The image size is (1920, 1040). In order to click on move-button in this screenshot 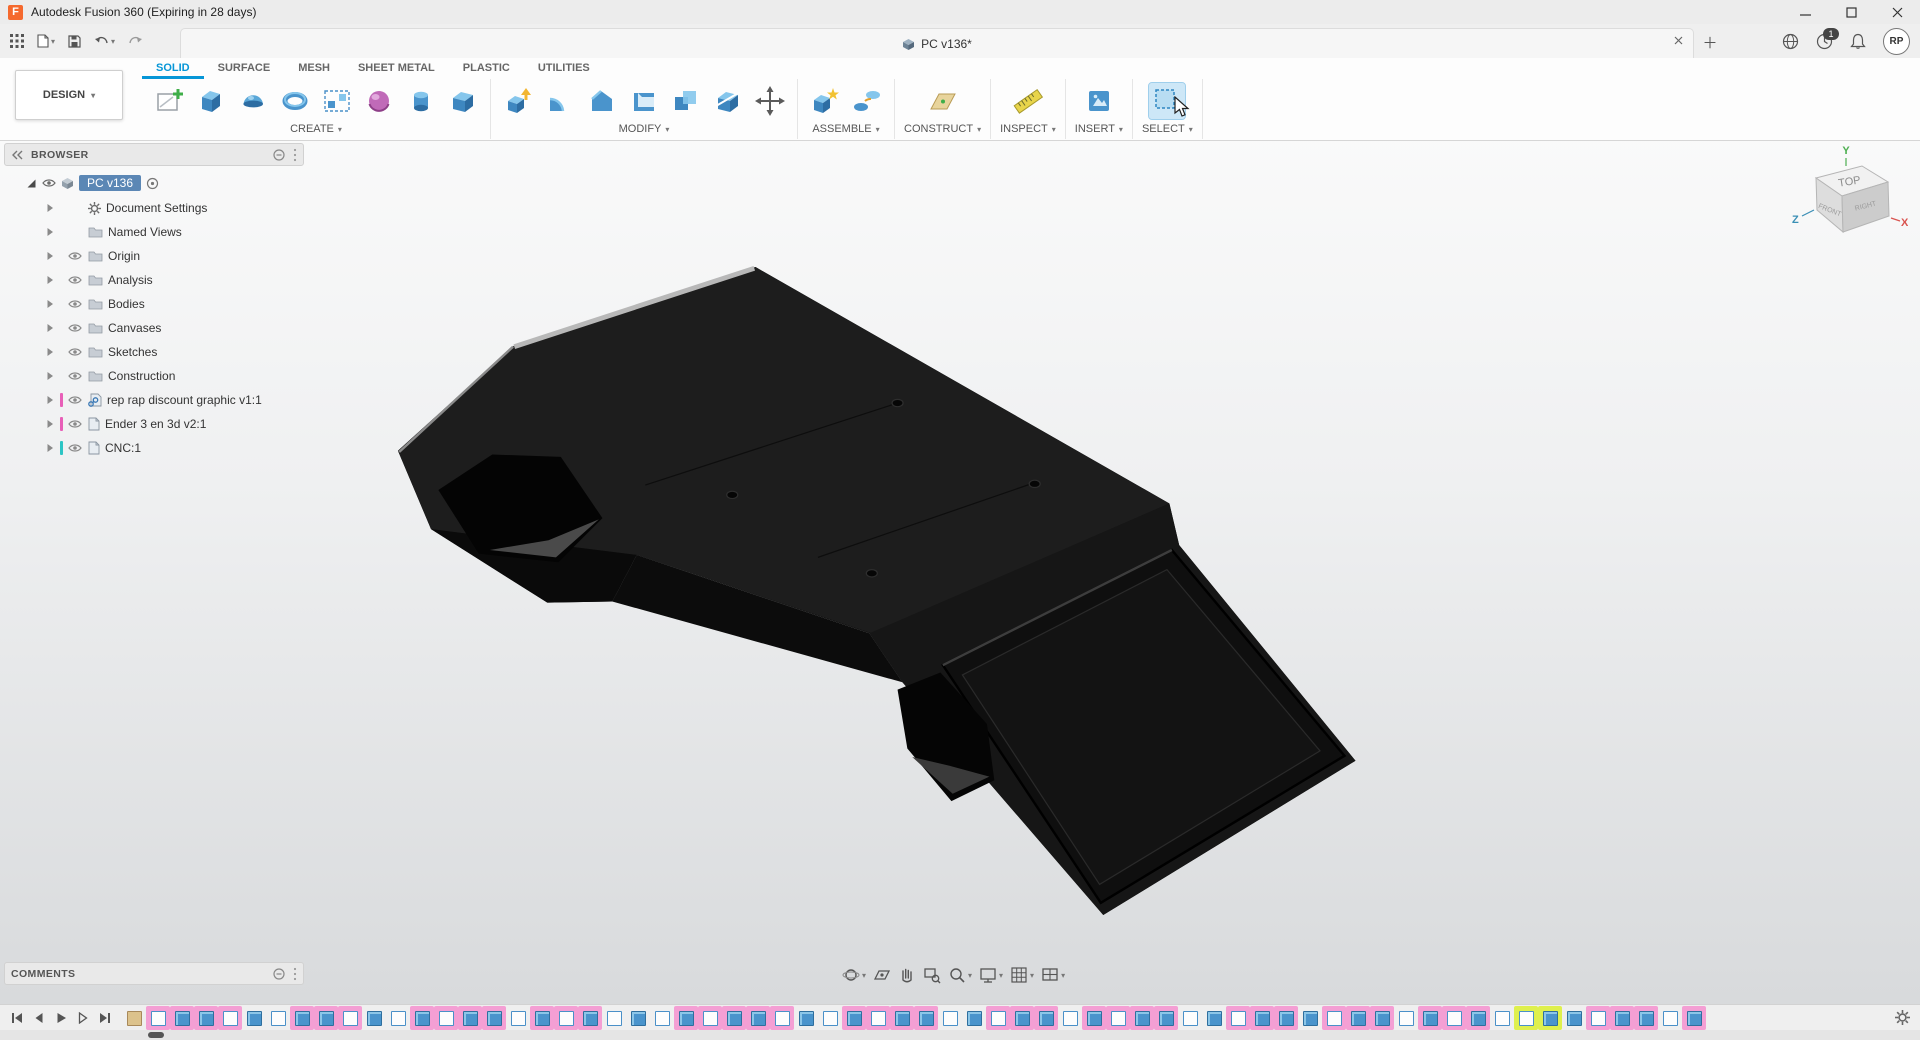, I will do `click(770, 101)`.